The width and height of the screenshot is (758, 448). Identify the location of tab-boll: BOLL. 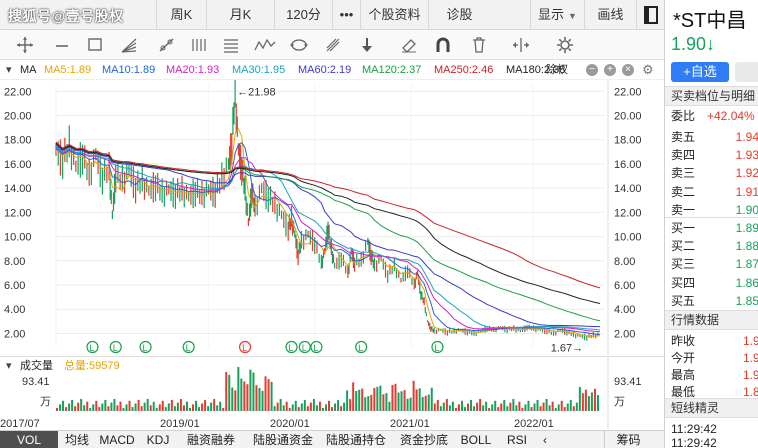
(476, 439).